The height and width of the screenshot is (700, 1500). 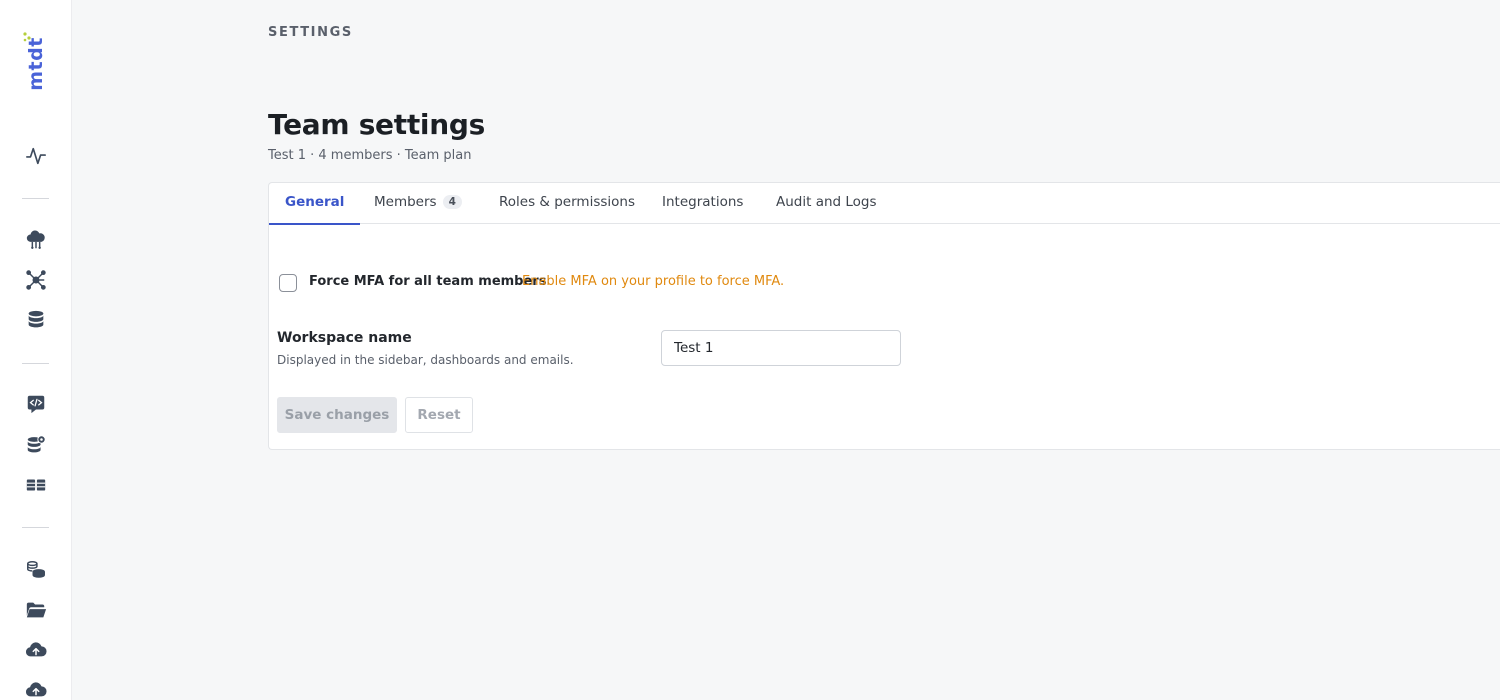 I want to click on save-changes-button: Save changes, so click(x=337, y=415).